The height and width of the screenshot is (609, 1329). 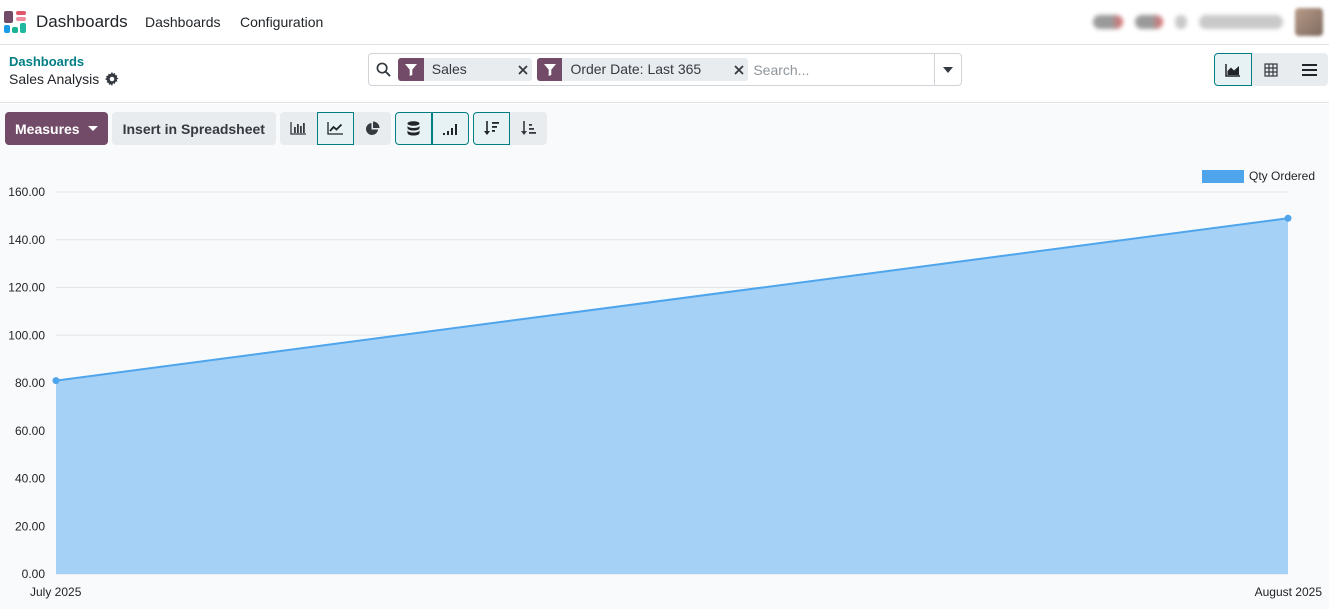 I want to click on measures-label: Measures, so click(x=47, y=128).